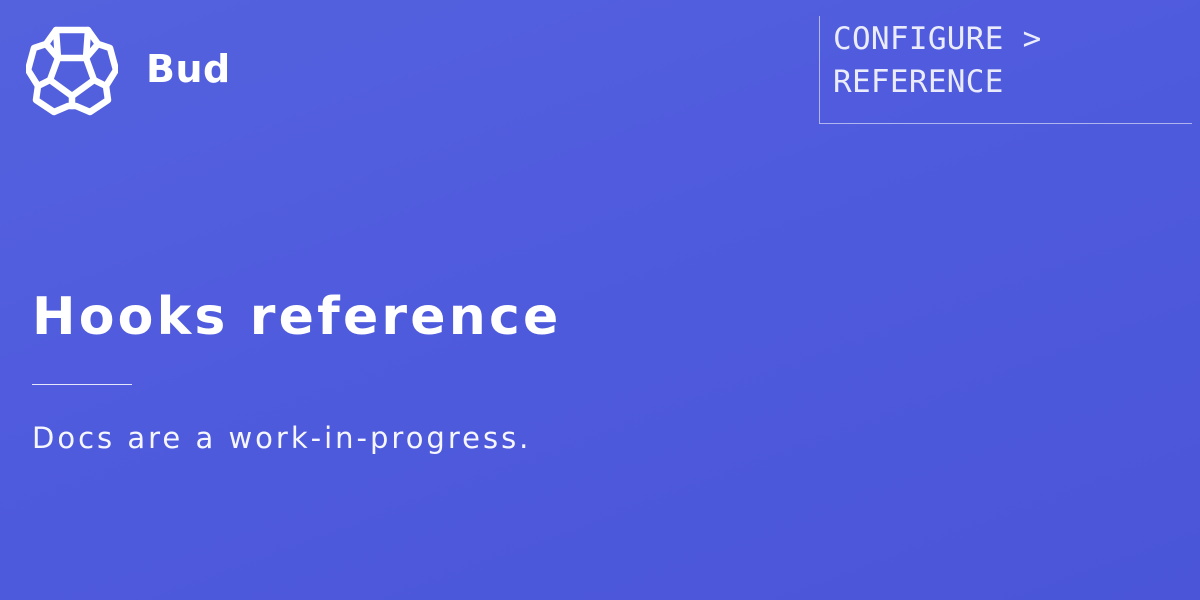 Image resolution: width=1200 pixels, height=600 pixels. I want to click on breadcrumb: CONFIGURE > REFERENCE, so click(1005, 70).